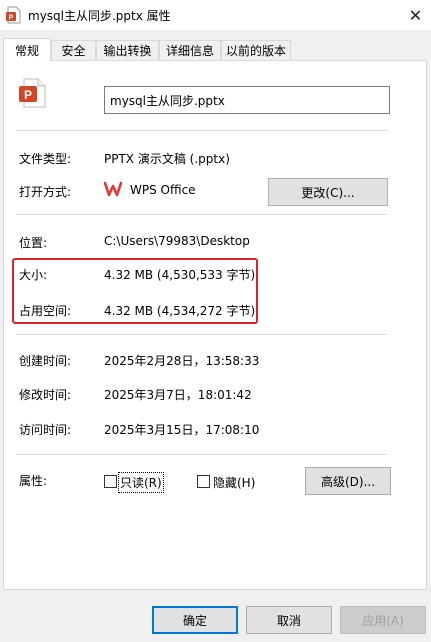 This screenshot has height=642, width=431. What do you see at coordinates (113, 189) in the screenshot?
I see `wps-office-icon` at bounding box center [113, 189].